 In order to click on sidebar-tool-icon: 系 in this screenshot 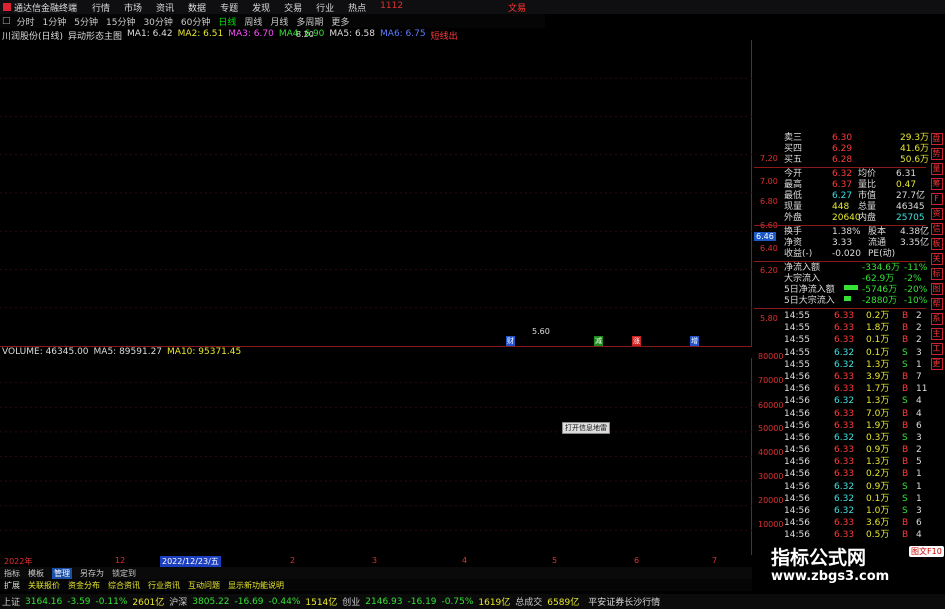, I will do `click(936, 319)`.